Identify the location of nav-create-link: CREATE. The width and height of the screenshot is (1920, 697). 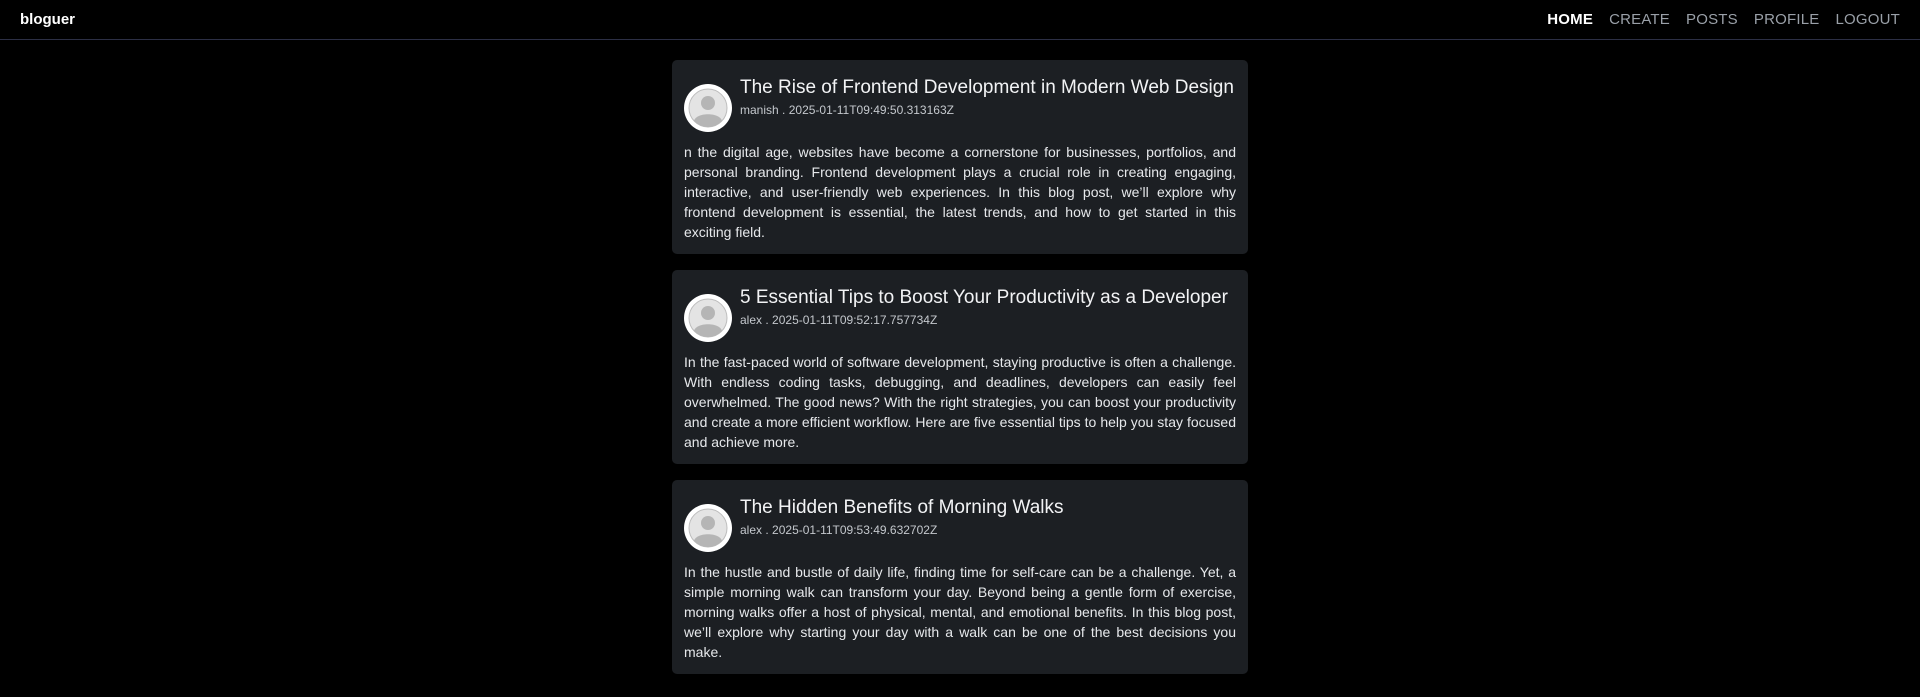
(1639, 19).